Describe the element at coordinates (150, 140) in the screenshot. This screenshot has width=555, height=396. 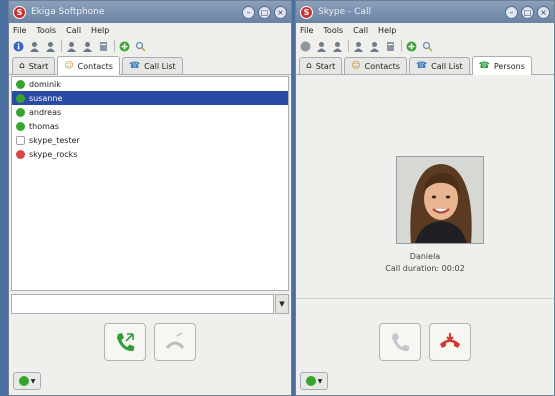
I see `list-item: skype_tester` at that location.